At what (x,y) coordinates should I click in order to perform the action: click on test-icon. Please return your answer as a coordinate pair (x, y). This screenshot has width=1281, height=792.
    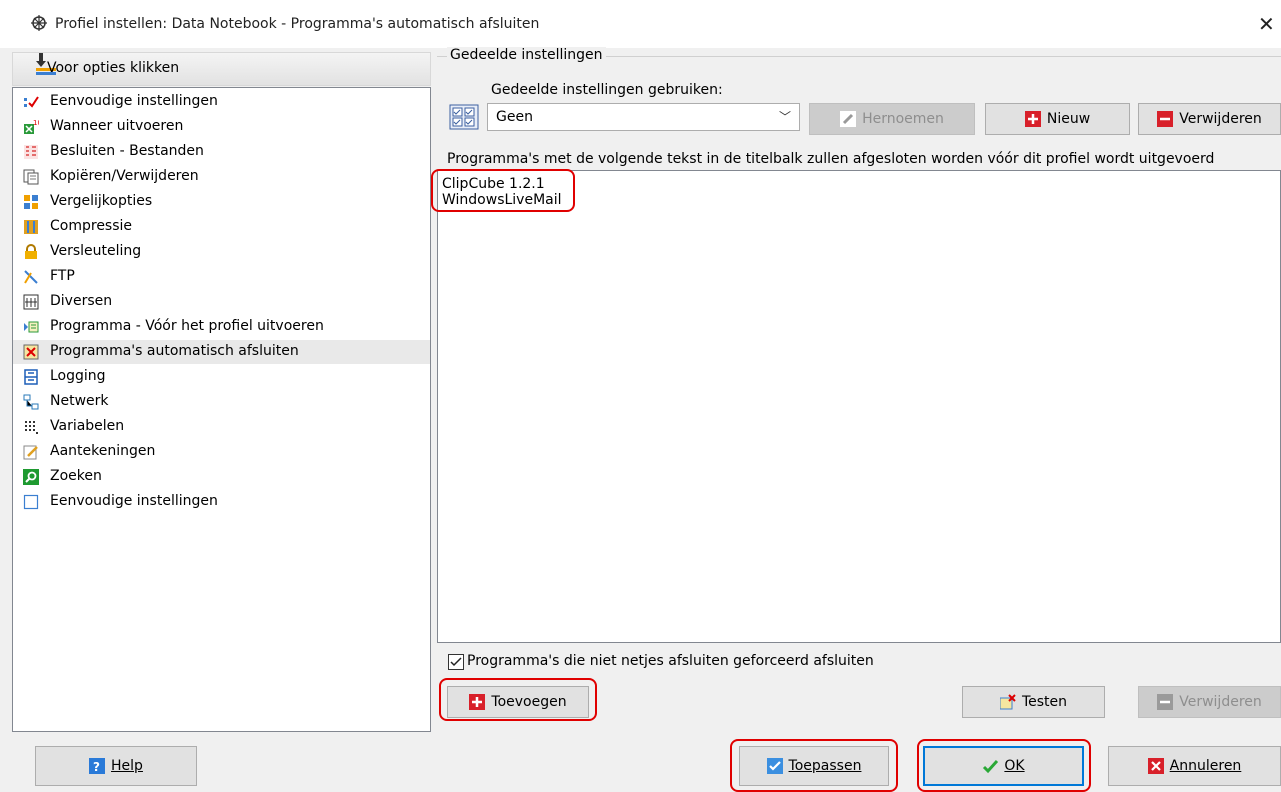
    Looking at the image, I should click on (1007, 702).